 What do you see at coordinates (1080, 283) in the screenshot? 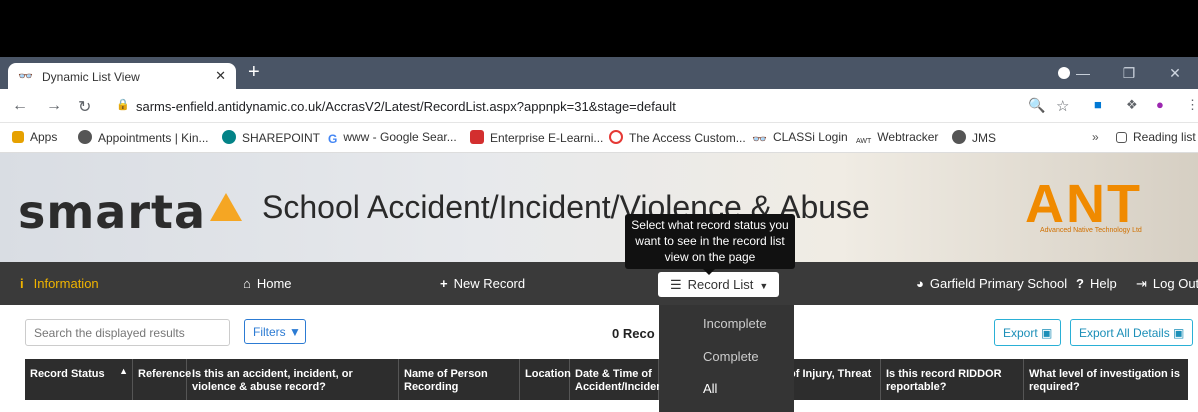
I see `question-icon: ?` at bounding box center [1080, 283].